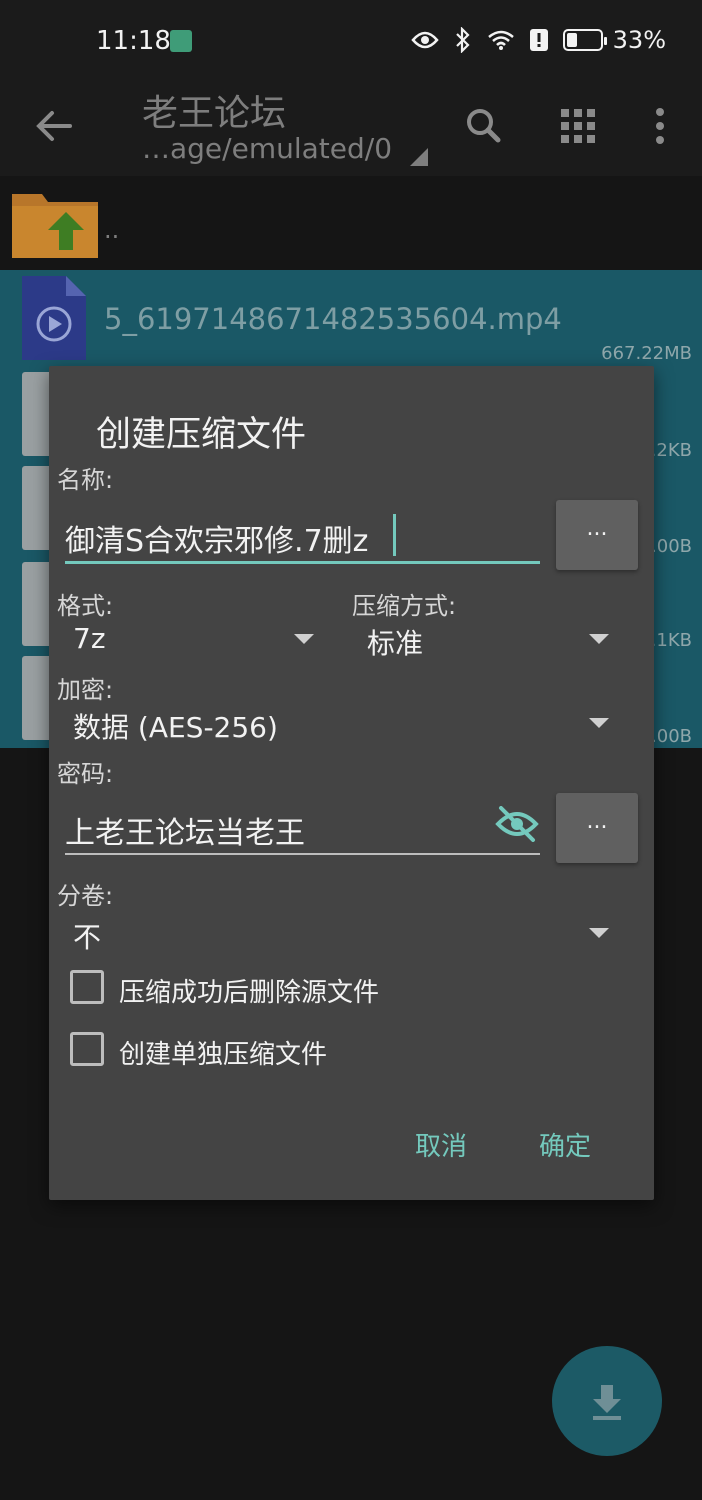 This screenshot has height=1500, width=702. What do you see at coordinates (201, 435) in the screenshot?
I see `dialog-title: 创建压缩文件` at bounding box center [201, 435].